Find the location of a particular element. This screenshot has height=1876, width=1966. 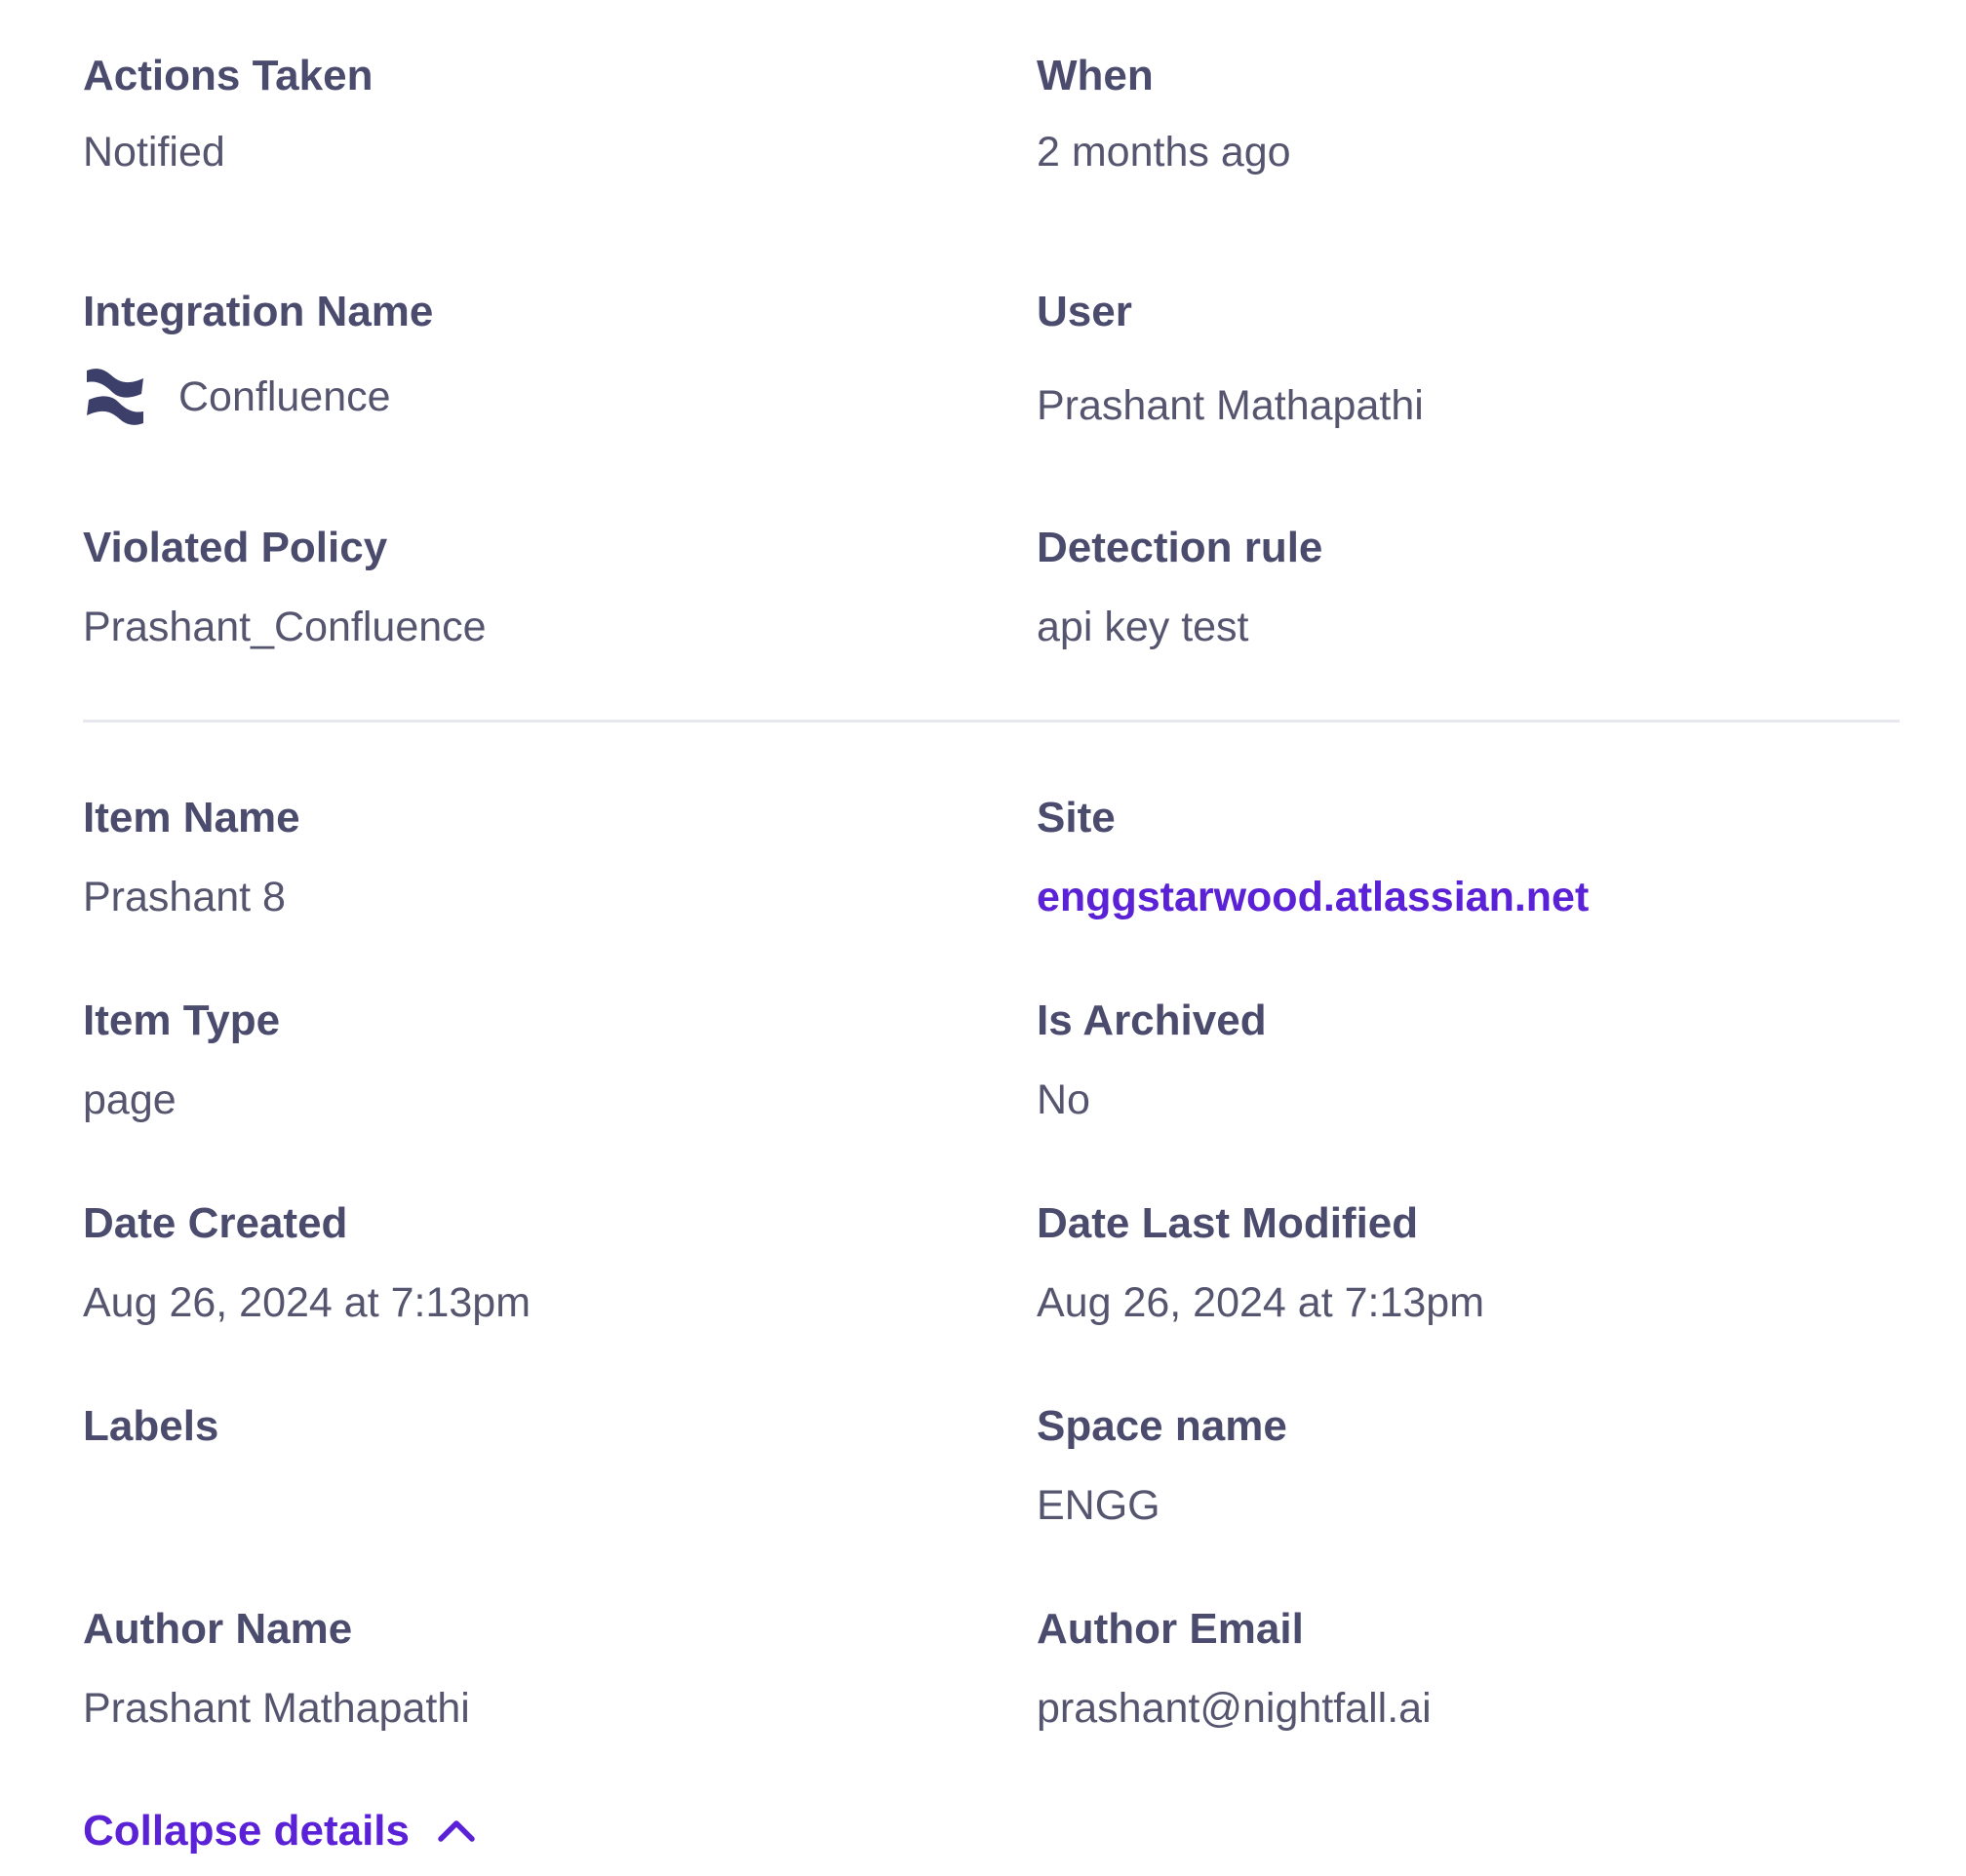

chevron-up-icon is located at coordinates (457, 1831).